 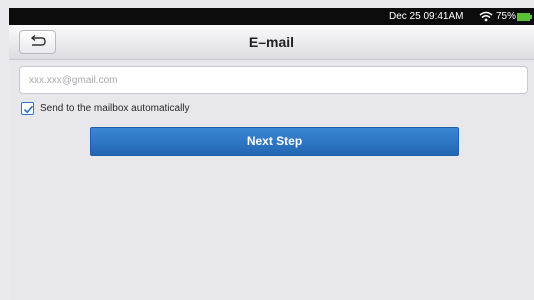 What do you see at coordinates (524, 17) in the screenshot?
I see `battery-icon` at bounding box center [524, 17].